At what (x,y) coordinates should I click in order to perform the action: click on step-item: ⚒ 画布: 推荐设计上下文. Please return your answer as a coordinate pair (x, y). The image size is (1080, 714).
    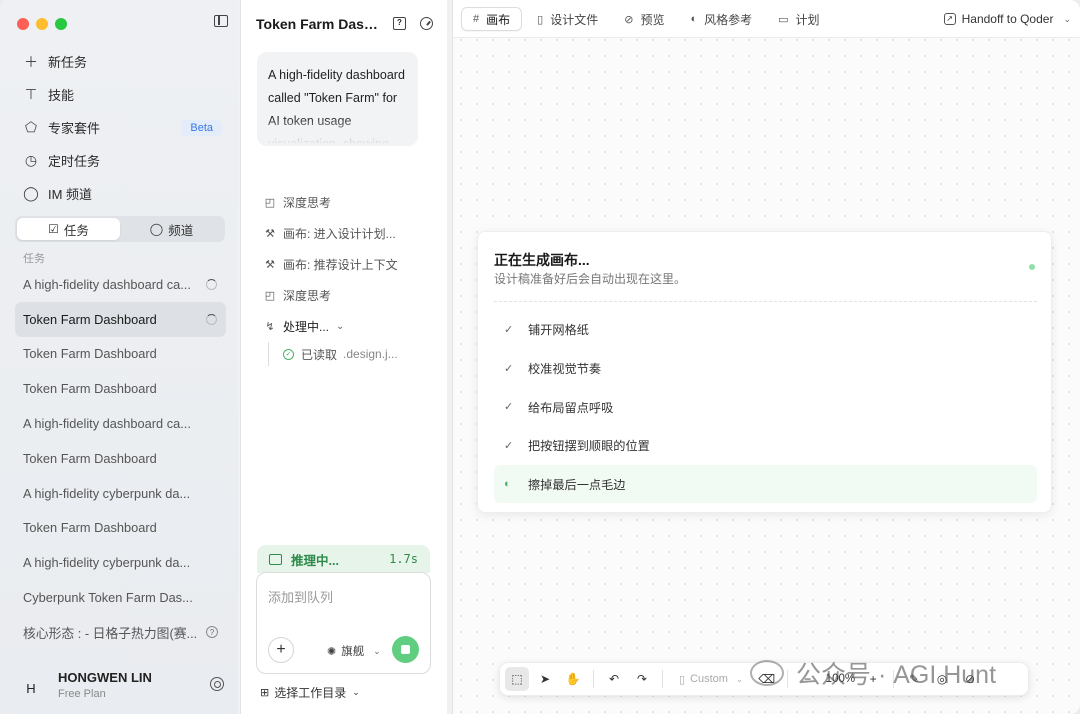
    Looking at the image, I should click on (351, 264).